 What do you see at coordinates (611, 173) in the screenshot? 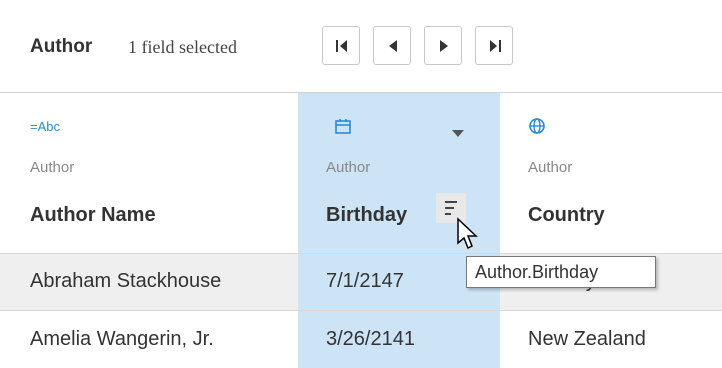
I see `column-header-country: Author Country` at bounding box center [611, 173].